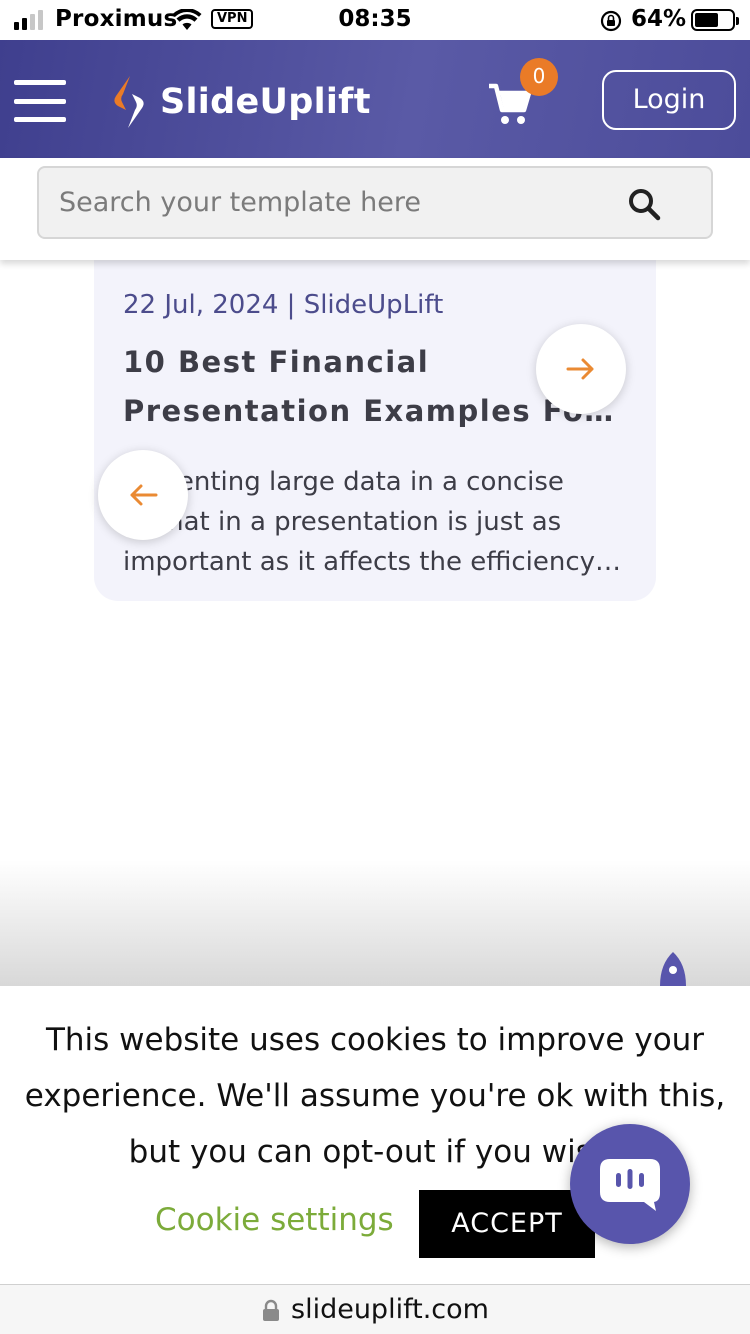 This screenshot has width=750, height=1334. I want to click on search-bar, so click(375, 209).